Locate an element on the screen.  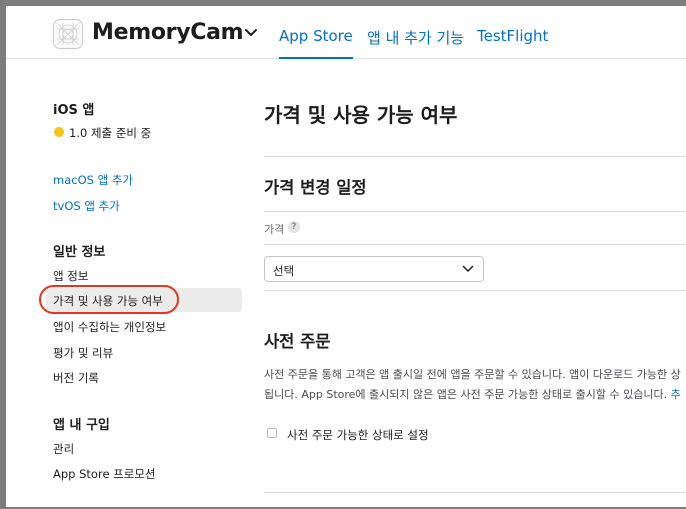
tab-in-app-features: 앱 내 추가 기능 is located at coordinates (415, 37).